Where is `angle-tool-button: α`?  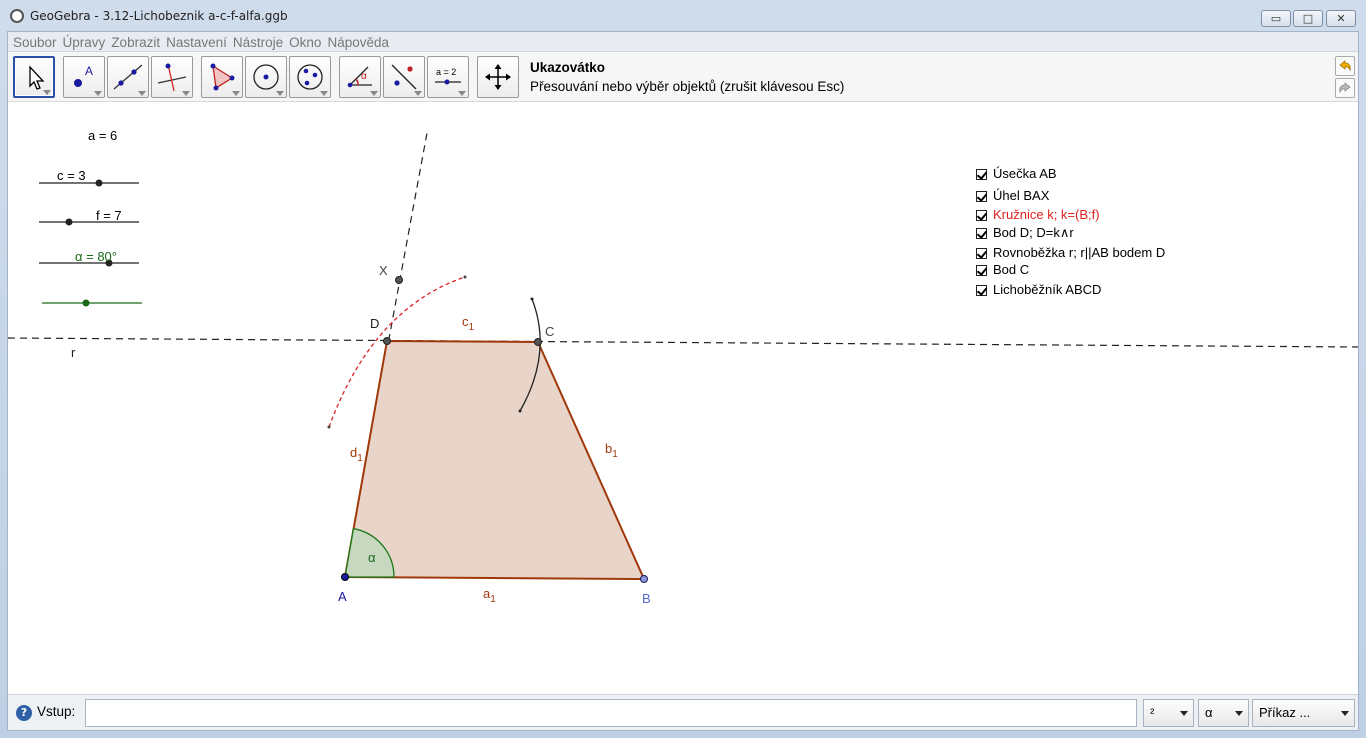
angle-tool-button: α is located at coordinates (360, 77).